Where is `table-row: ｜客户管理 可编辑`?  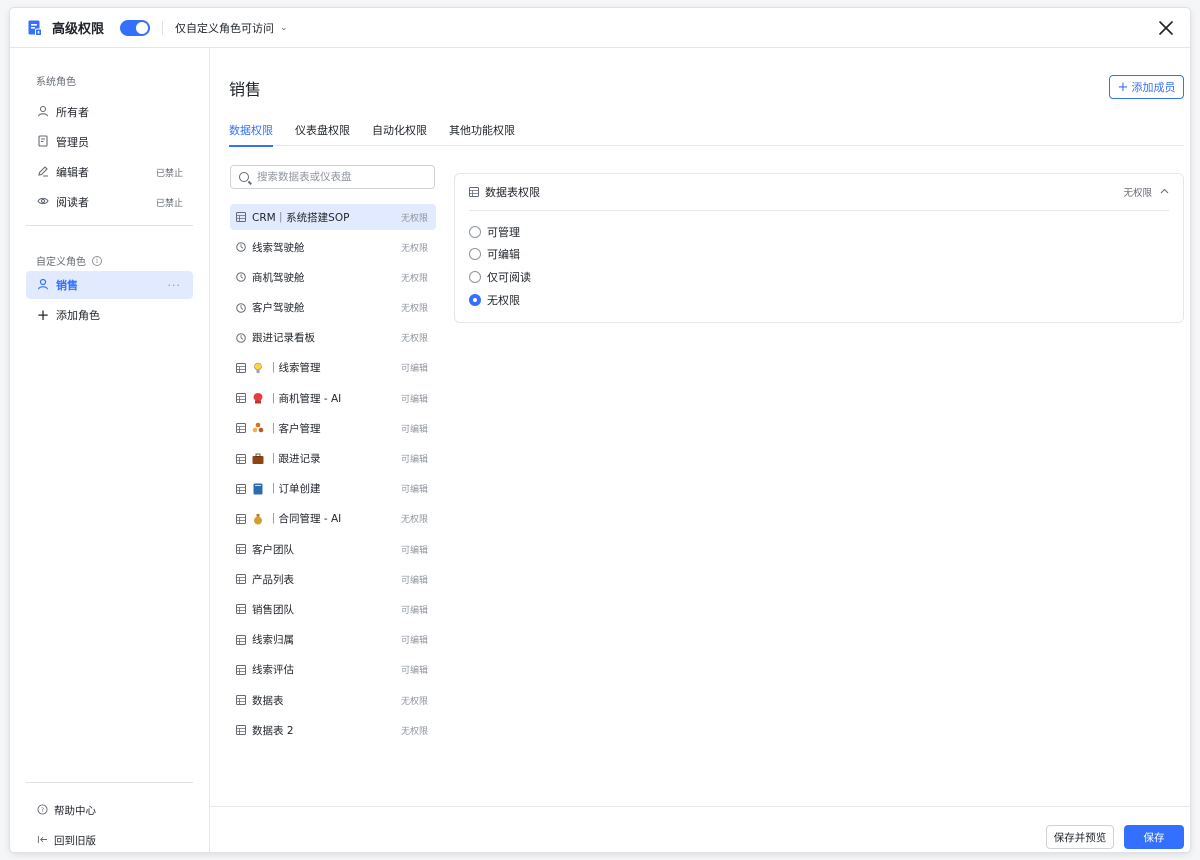 table-row: ｜客户管理 可编辑 is located at coordinates (333, 428).